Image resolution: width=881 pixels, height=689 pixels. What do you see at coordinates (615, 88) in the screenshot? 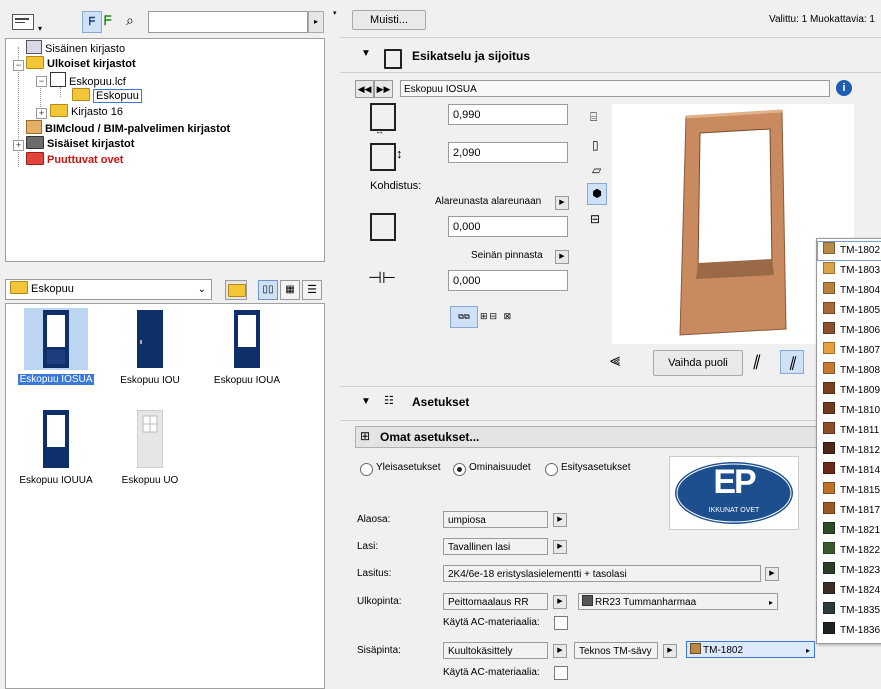
I see `object-name-field: Eskopuu IOSUA` at bounding box center [615, 88].